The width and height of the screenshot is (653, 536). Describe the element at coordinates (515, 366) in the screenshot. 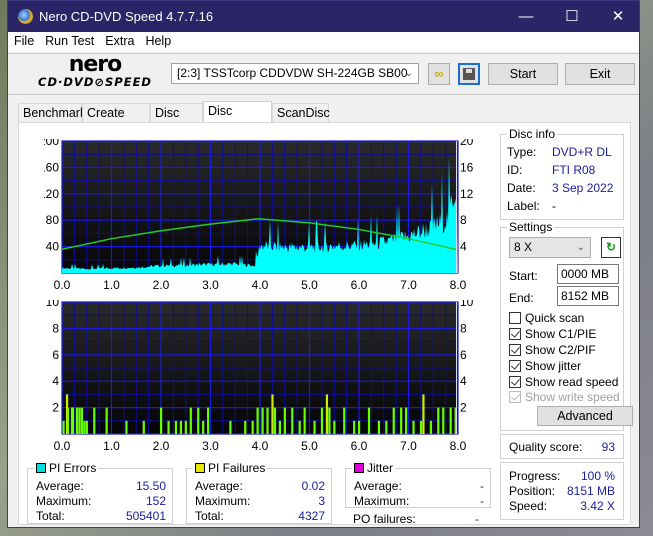

I see `show-jitter-checkbox` at that location.